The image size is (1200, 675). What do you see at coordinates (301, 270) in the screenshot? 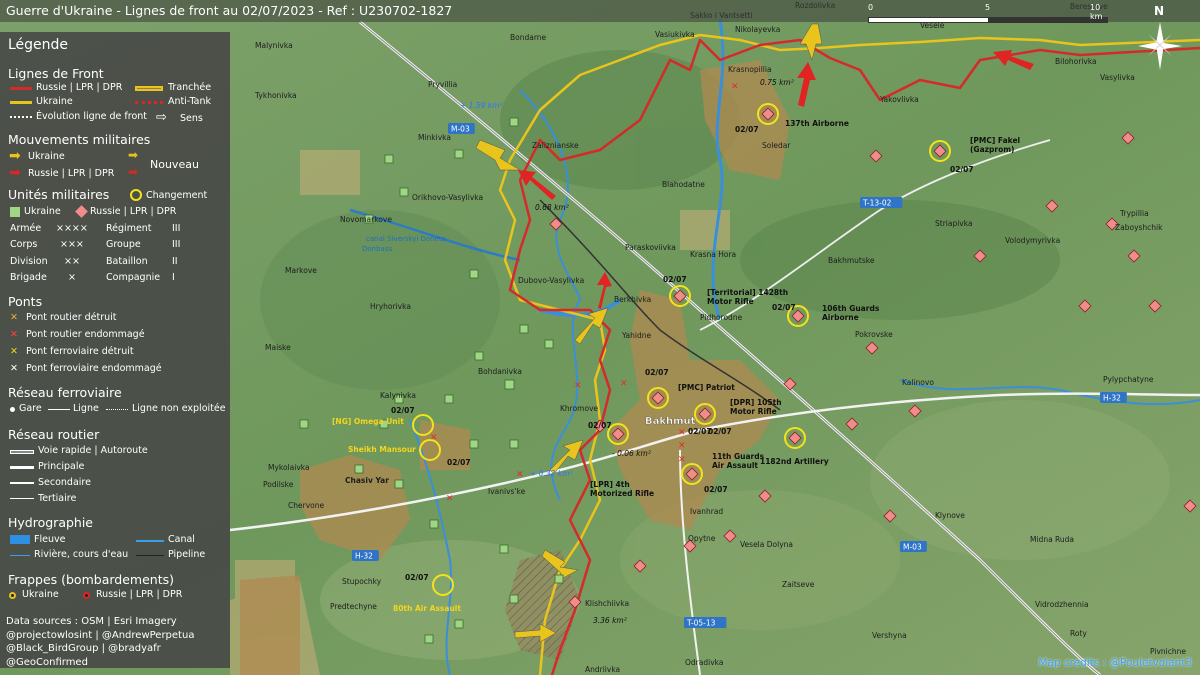
I see `town-label: Markove` at bounding box center [301, 270].